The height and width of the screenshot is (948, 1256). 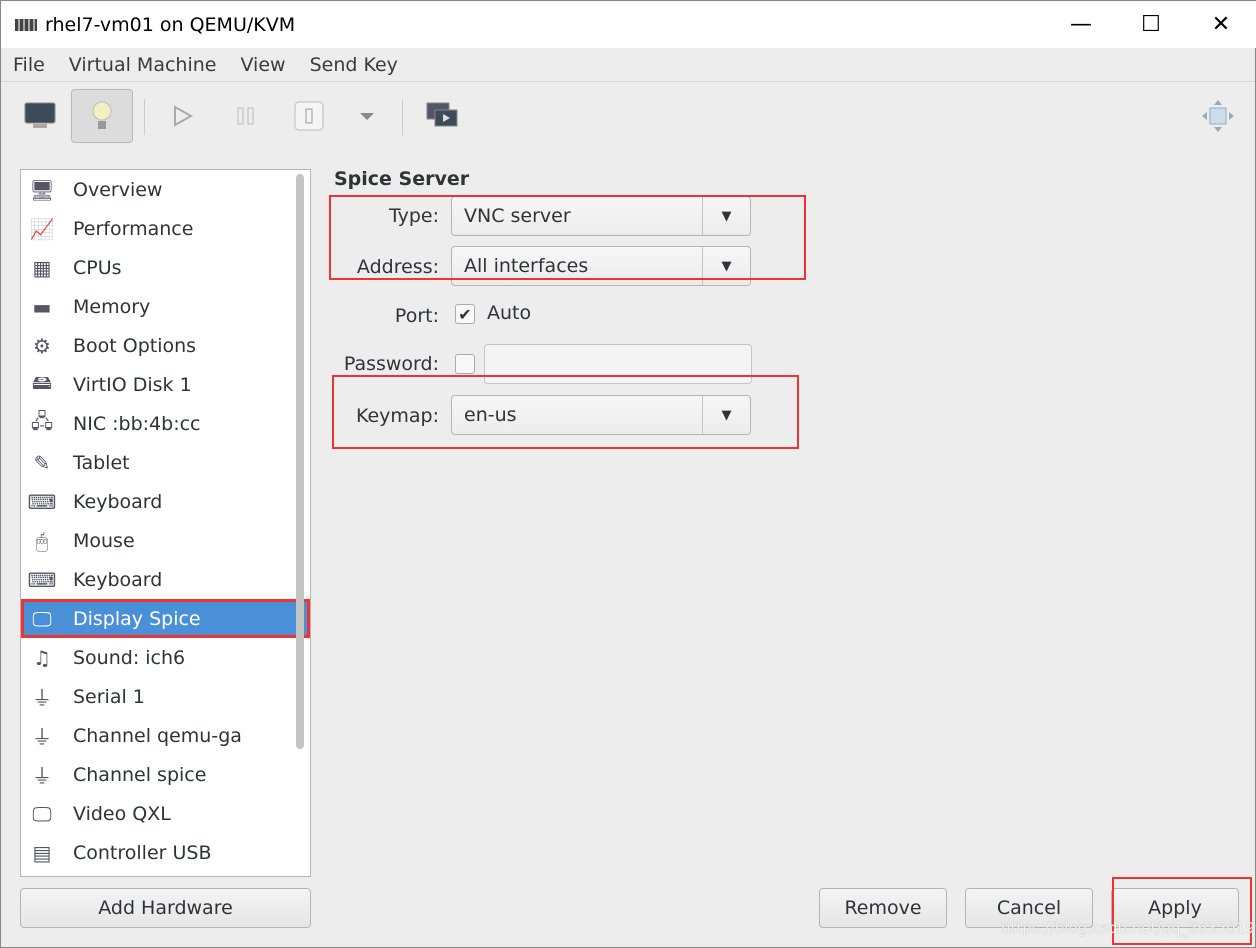 I want to click on fullscreen-icon, so click(x=1218, y=116).